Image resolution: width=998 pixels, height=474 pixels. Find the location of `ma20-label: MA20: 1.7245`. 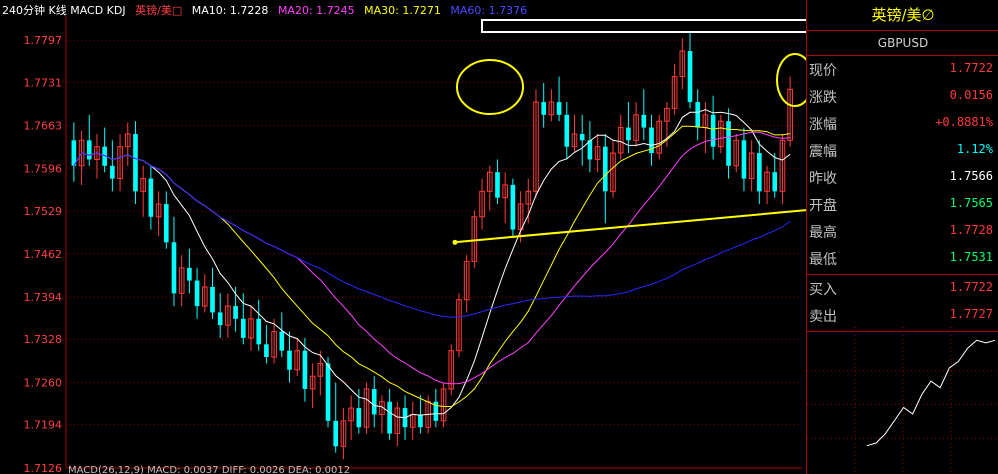

ma20-label: MA20: 1.7245 is located at coordinates (316, 10).